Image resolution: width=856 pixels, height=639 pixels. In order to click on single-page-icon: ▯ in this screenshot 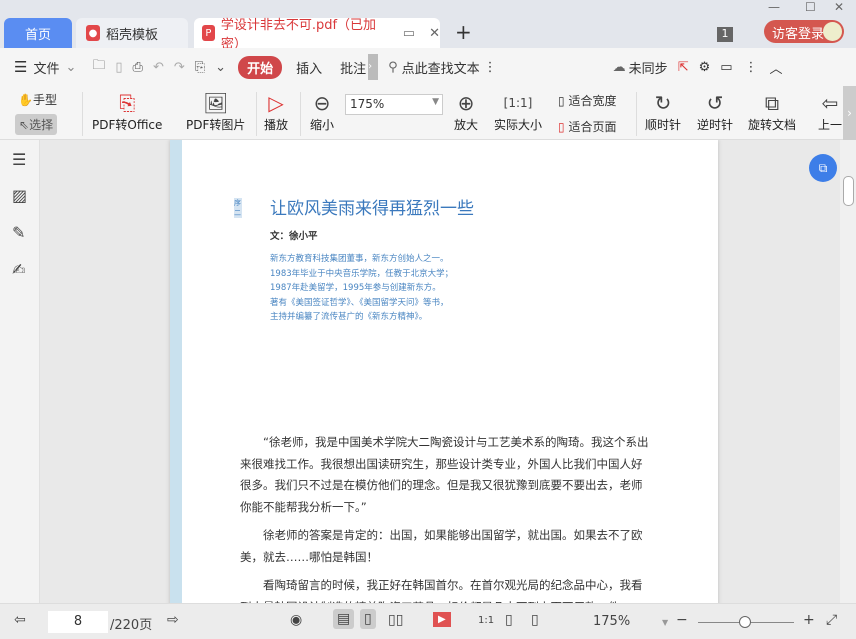, I will do `click(368, 619)`.